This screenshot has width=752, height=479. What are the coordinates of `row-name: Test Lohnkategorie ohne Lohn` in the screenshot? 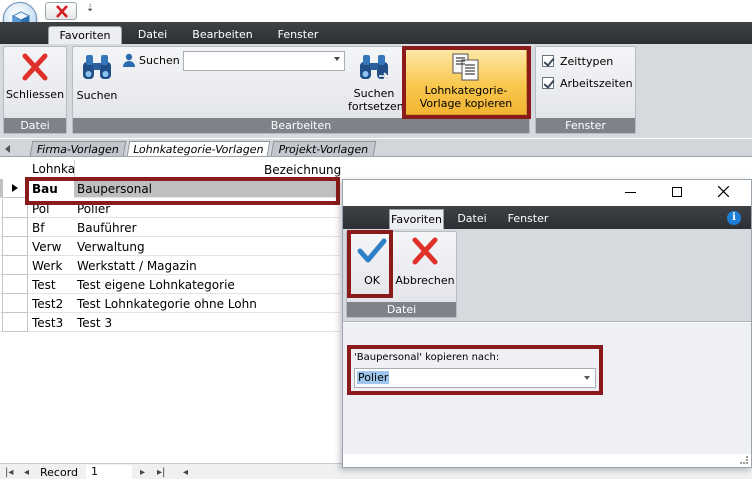 It's located at (167, 304).